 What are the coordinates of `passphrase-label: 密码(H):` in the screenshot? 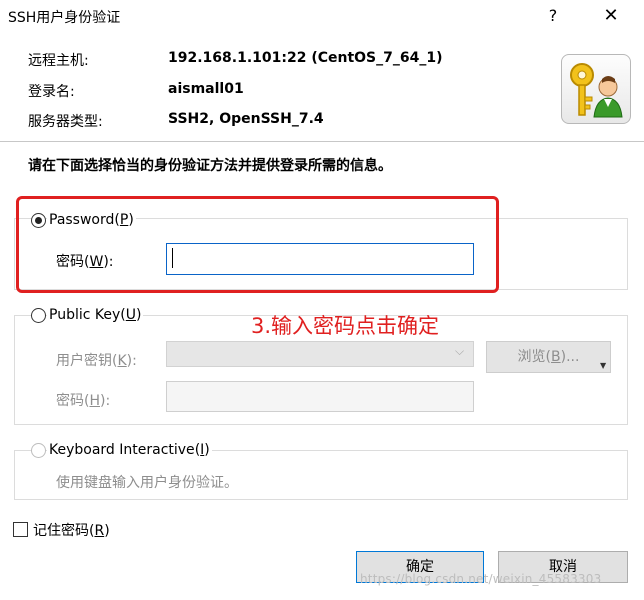 It's located at (83, 401).